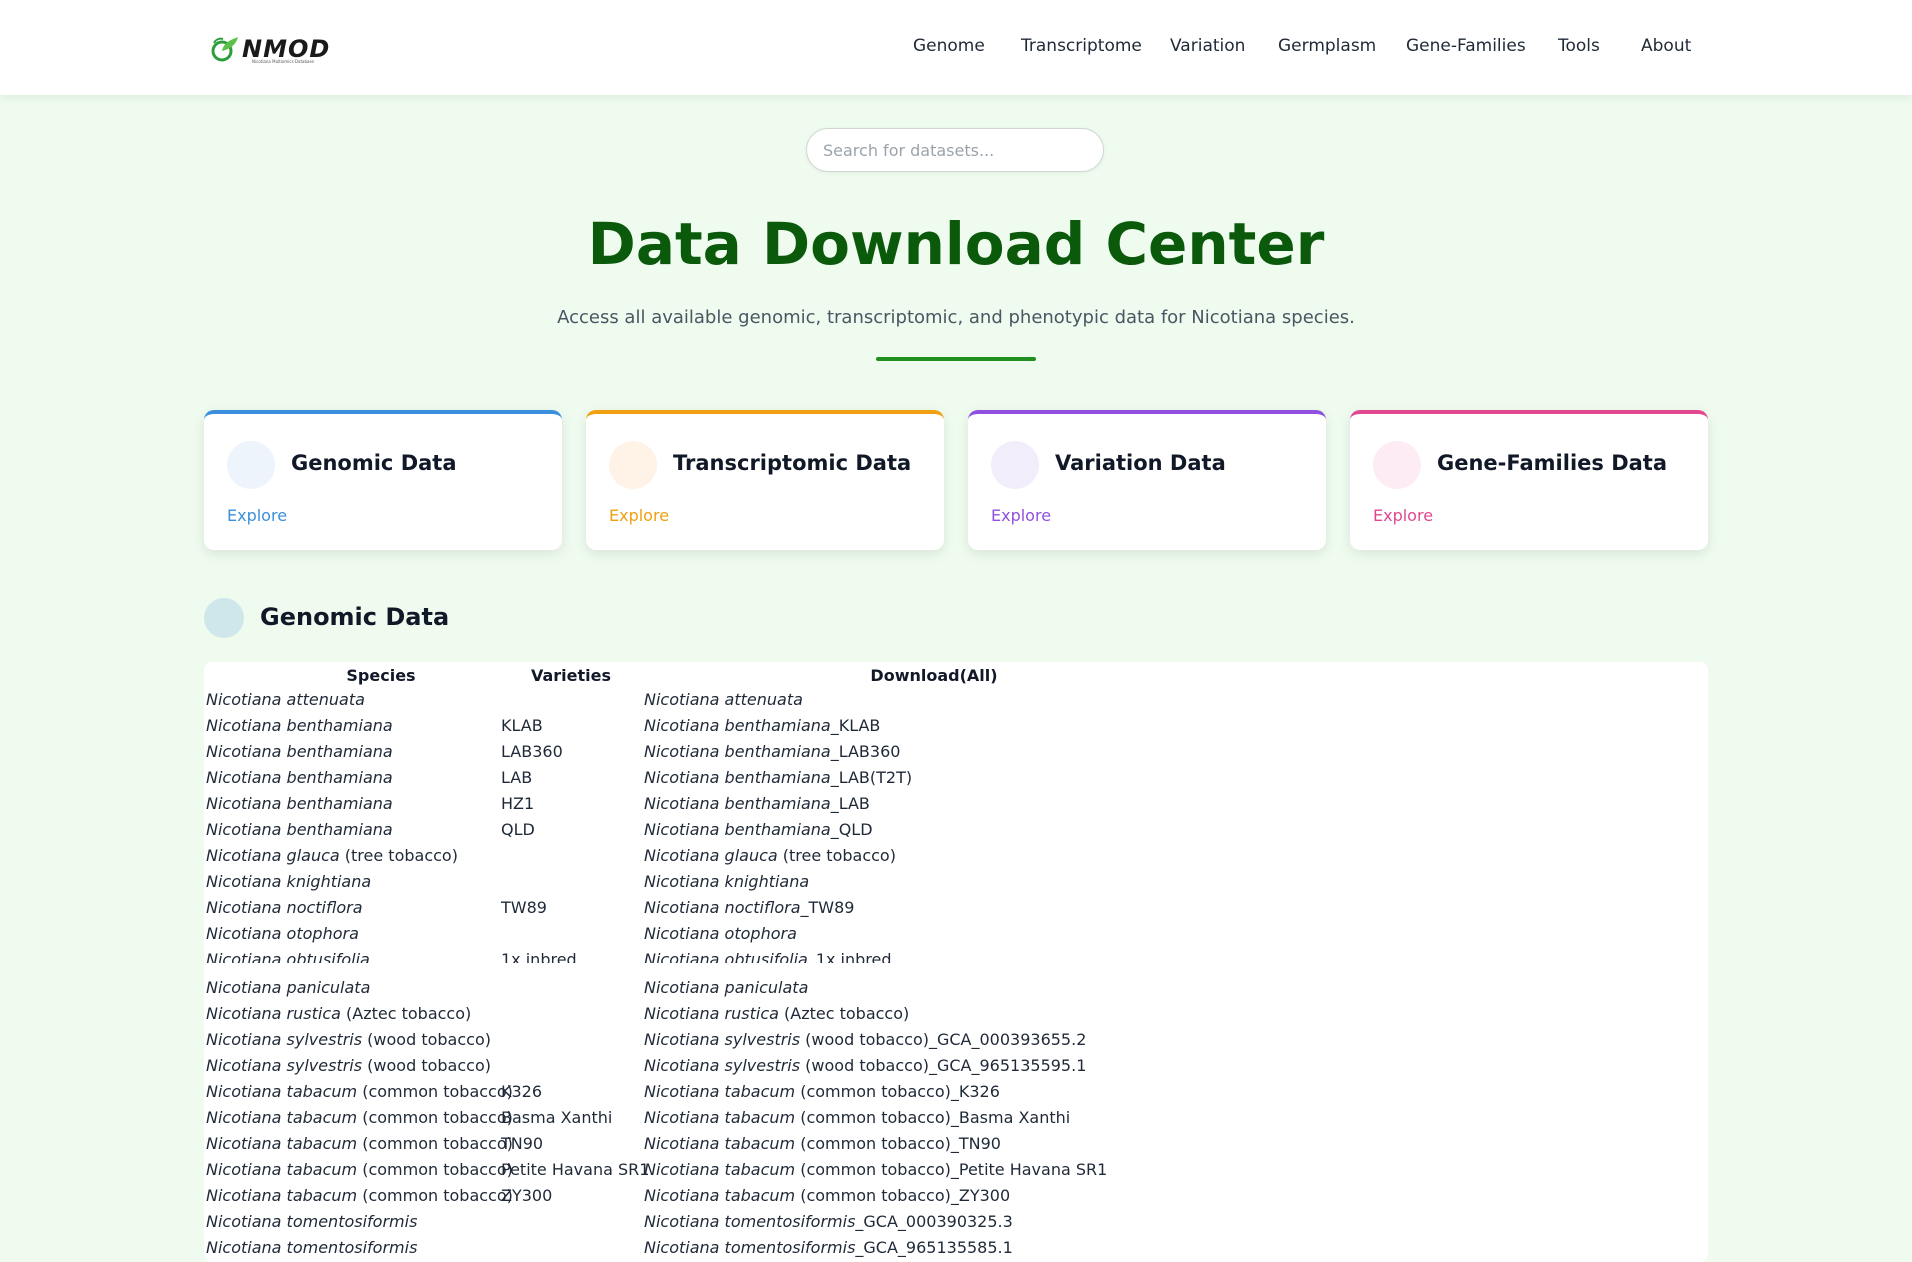 Image resolution: width=1912 pixels, height=1262 pixels. What do you see at coordinates (274, 49) in the screenshot?
I see `brand-logo: NMOD Nicotiana Multiomics Database` at bounding box center [274, 49].